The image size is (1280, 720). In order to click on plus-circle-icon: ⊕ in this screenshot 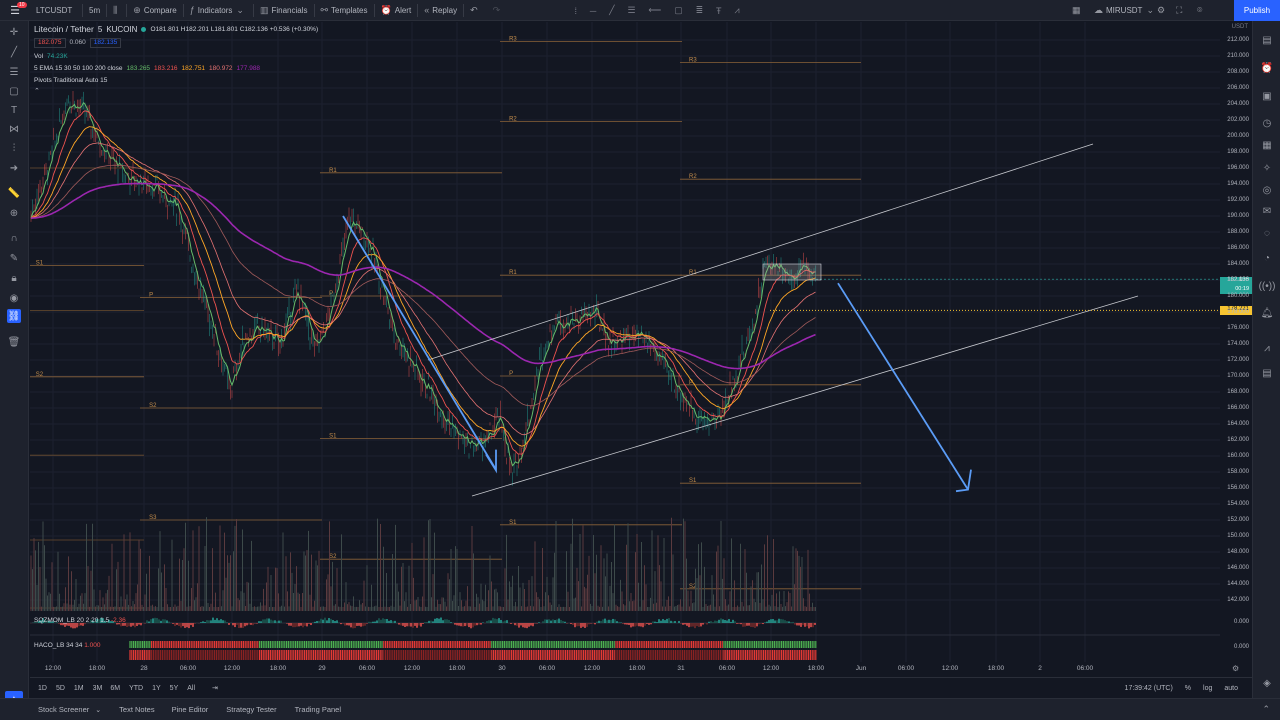, I will do `click(137, 9)`.